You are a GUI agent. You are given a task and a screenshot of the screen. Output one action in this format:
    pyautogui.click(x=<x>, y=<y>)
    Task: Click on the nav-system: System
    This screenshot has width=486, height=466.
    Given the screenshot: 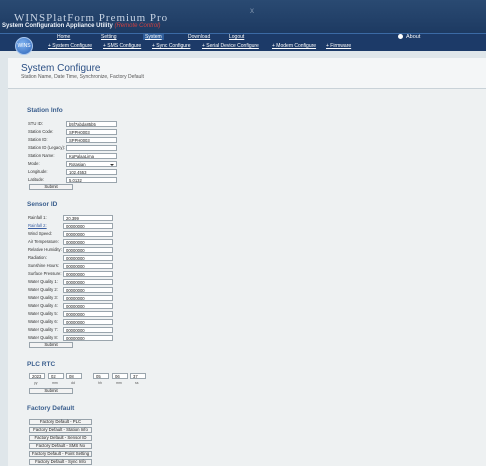 What is the action you would take?
    pyautogui.click(x=153, y=37)
    